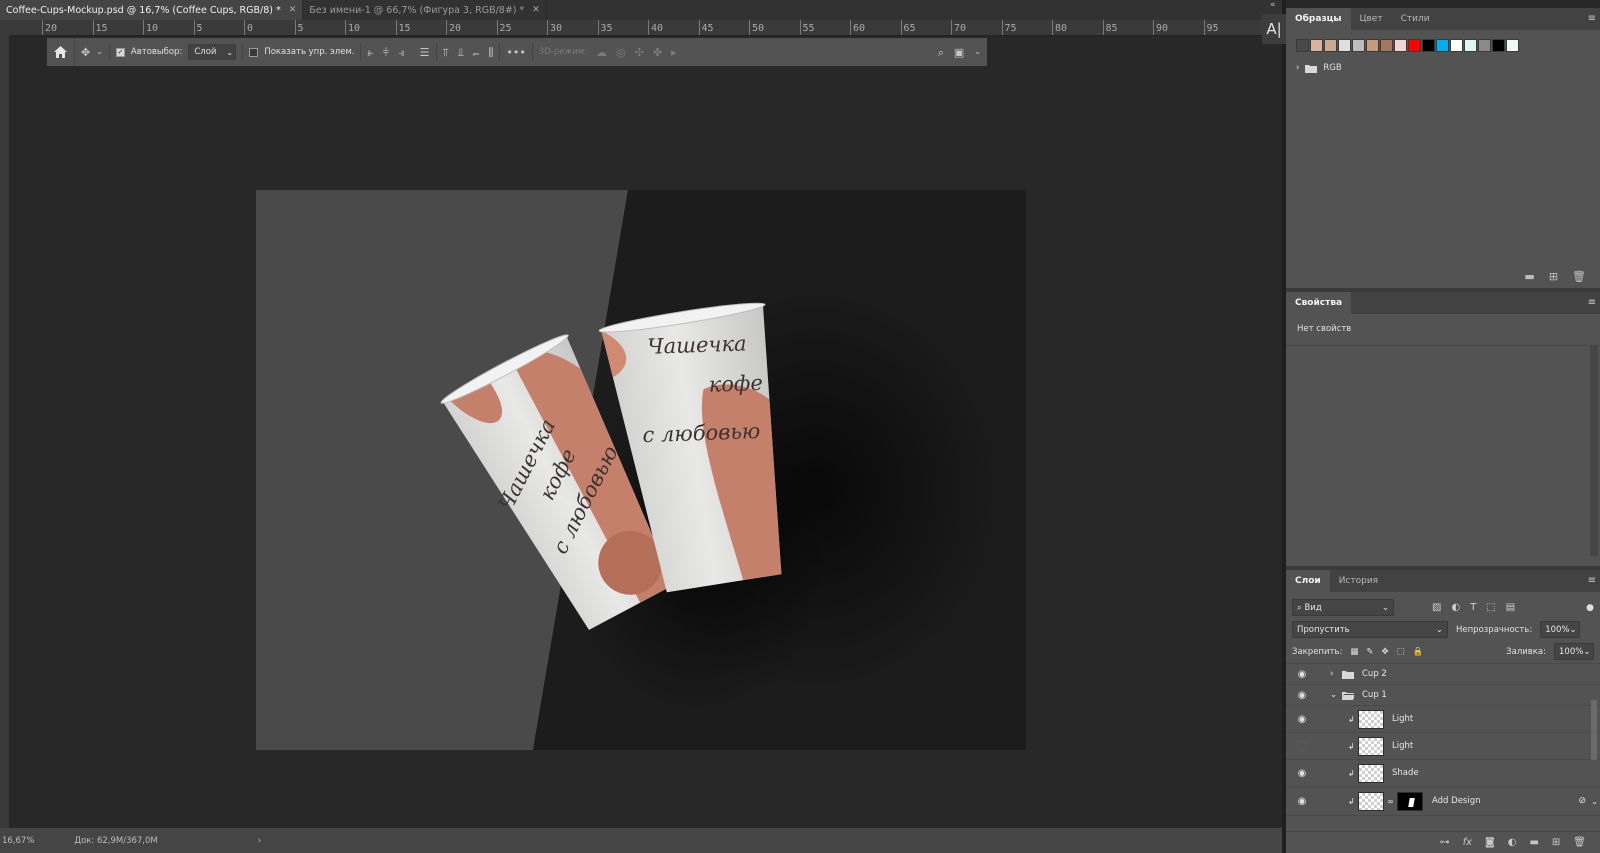 The image size is (1600, 853). I want to click on opacity-input: 100% ⌄, so click(1560, 629).